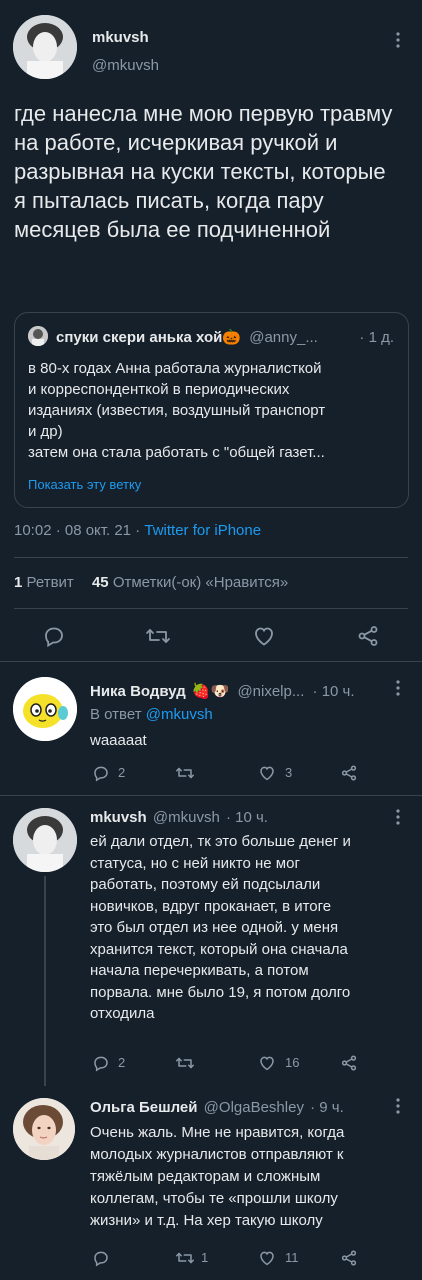 The width and height of the screenshot is (422, 1280). I want to click on retweets-label: Ретвит, so click(50, 582).